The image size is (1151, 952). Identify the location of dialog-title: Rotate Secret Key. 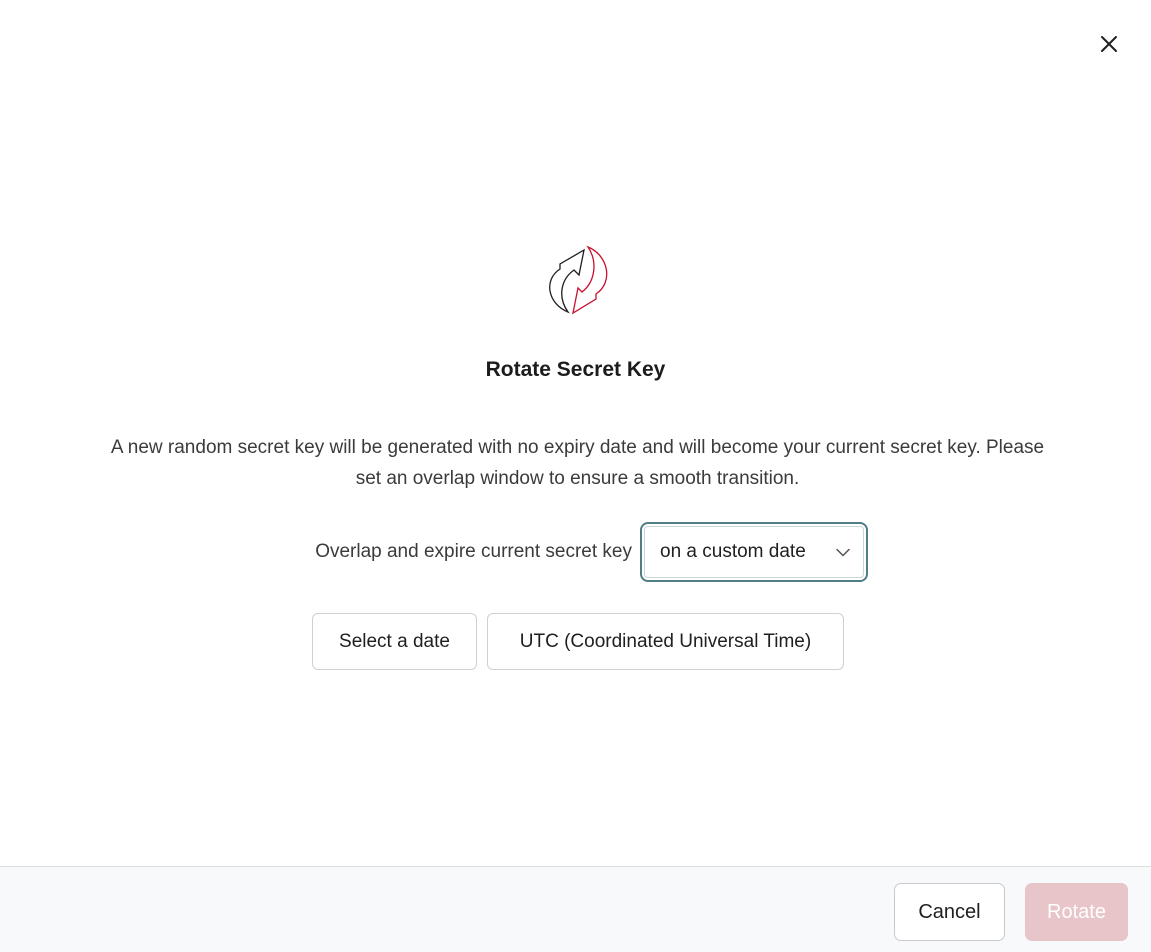
(575, 369).